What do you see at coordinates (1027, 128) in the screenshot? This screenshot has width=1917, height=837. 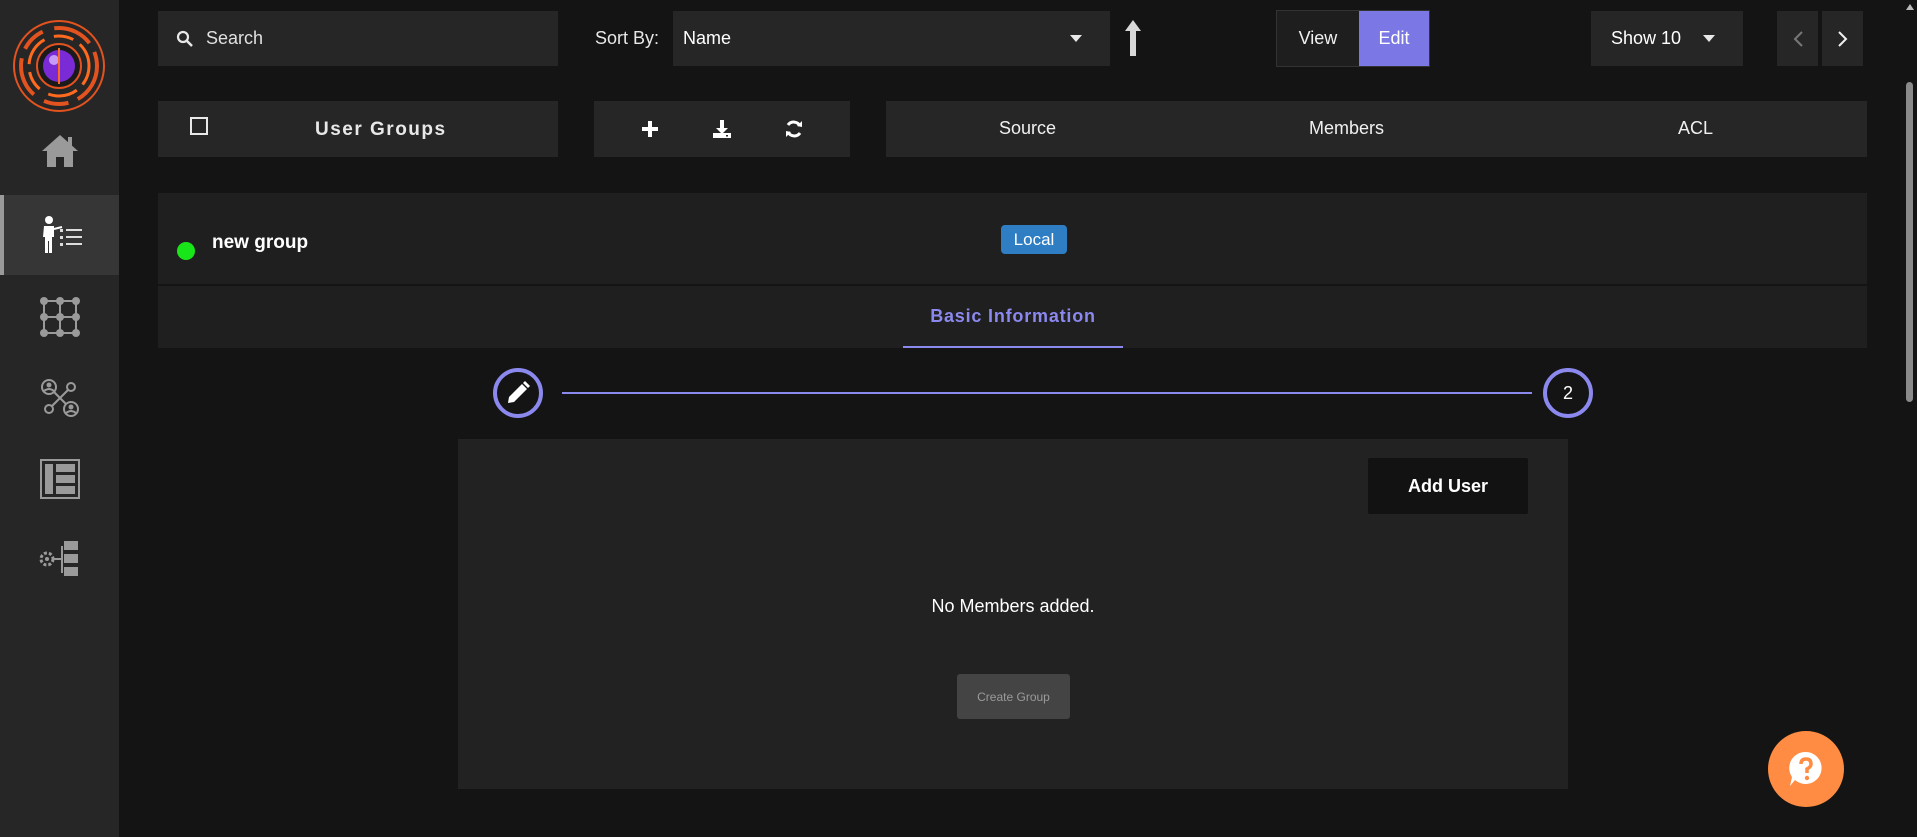 I see `column-source: Source` at bounding box center [1027, 128].